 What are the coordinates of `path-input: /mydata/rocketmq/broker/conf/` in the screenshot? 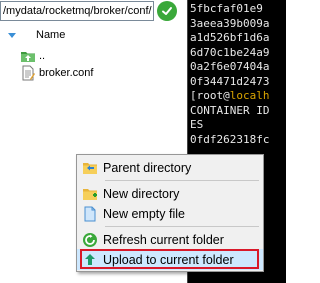 It's located at (77, 11).